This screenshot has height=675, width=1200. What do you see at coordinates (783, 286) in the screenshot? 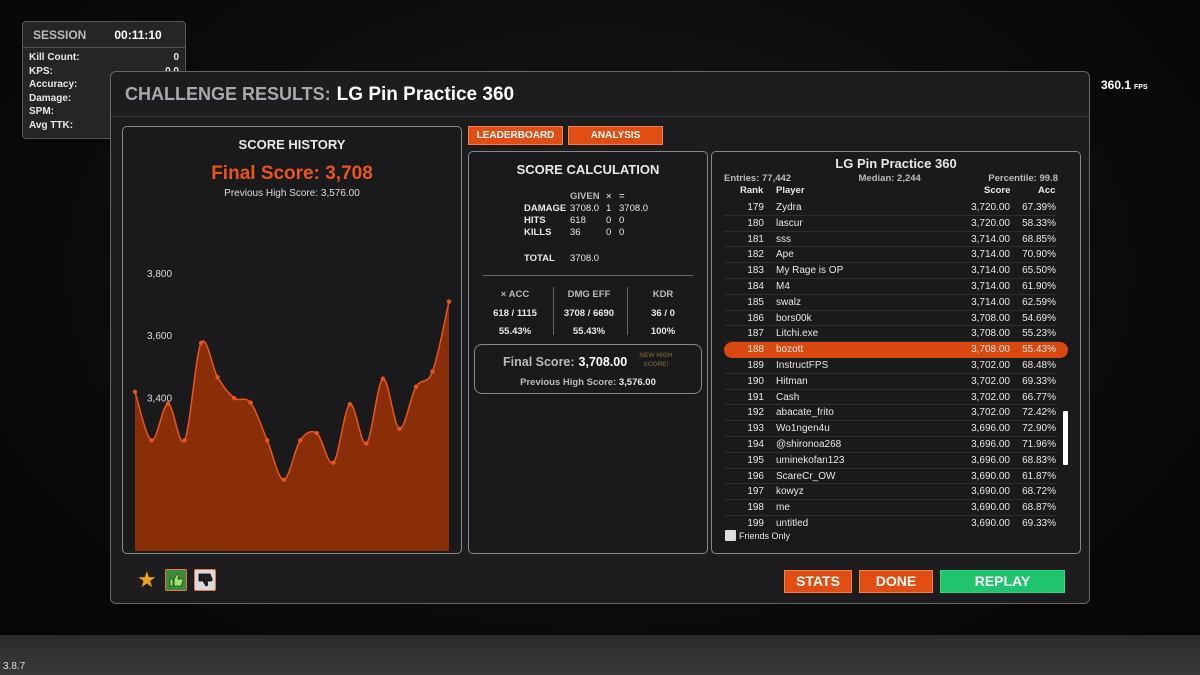
I see `leaderboard-name: M4` at bounding box center [783, 286].